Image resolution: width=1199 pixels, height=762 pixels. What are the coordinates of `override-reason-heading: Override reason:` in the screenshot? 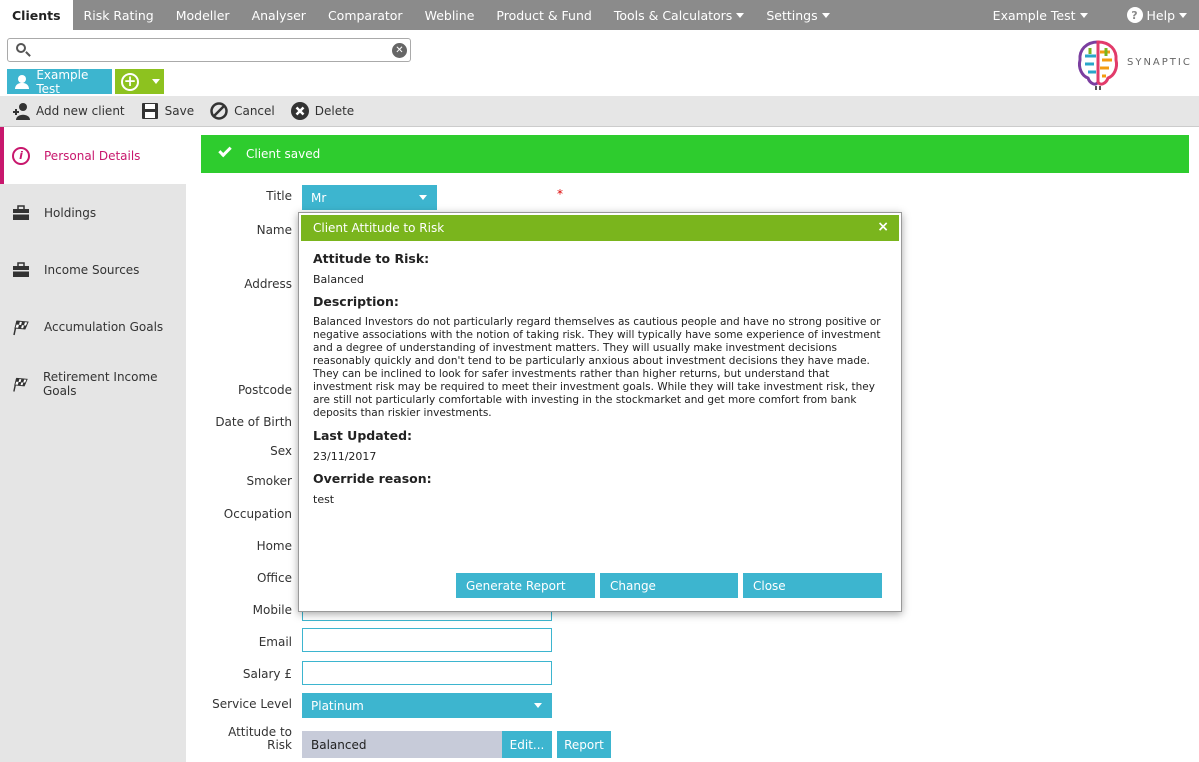 It's located at (372, 478).